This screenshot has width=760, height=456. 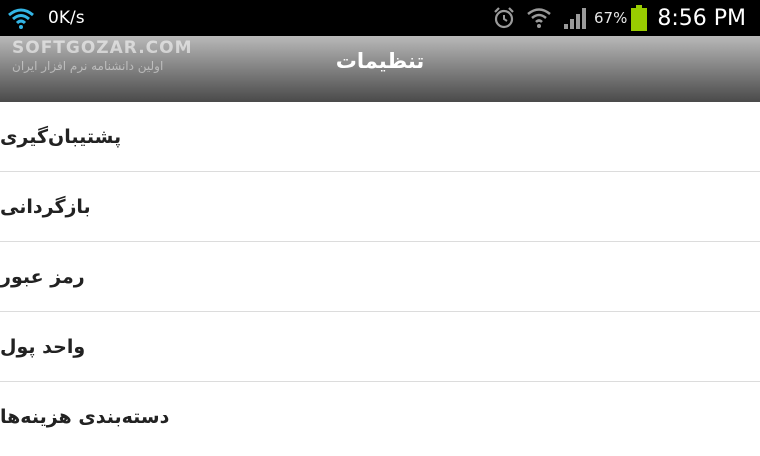 What do you see at coordinates (66, 18) in the screenshot?
I see `network-speed: 0K/s` at bounding box center [66, 18].